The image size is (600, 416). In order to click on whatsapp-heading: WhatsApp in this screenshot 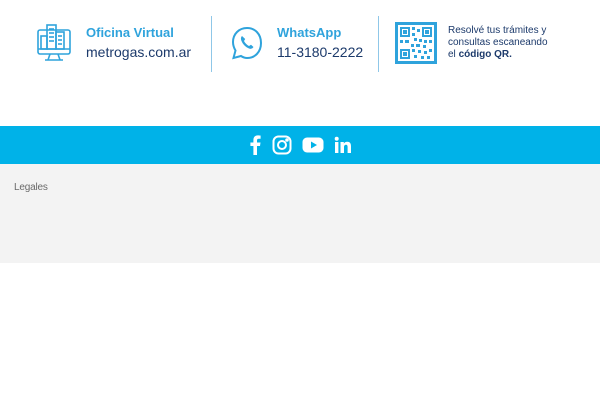, I will do `click(309, 32)`.